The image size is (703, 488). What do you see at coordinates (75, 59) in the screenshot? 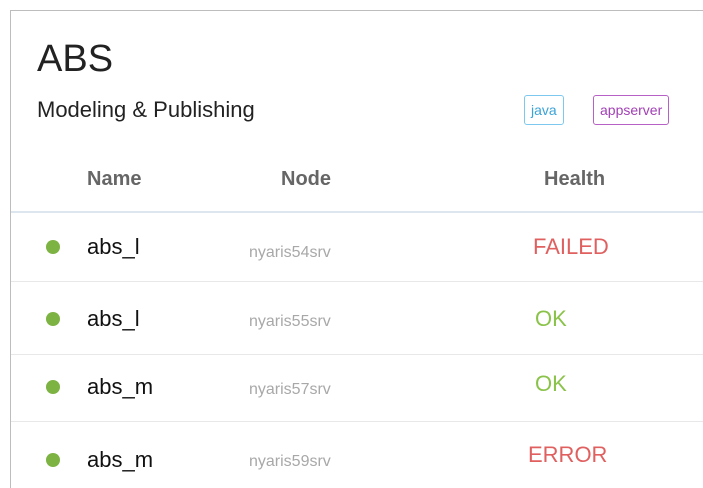
I see `service-title: ABS` at bounding box center [75, 59].